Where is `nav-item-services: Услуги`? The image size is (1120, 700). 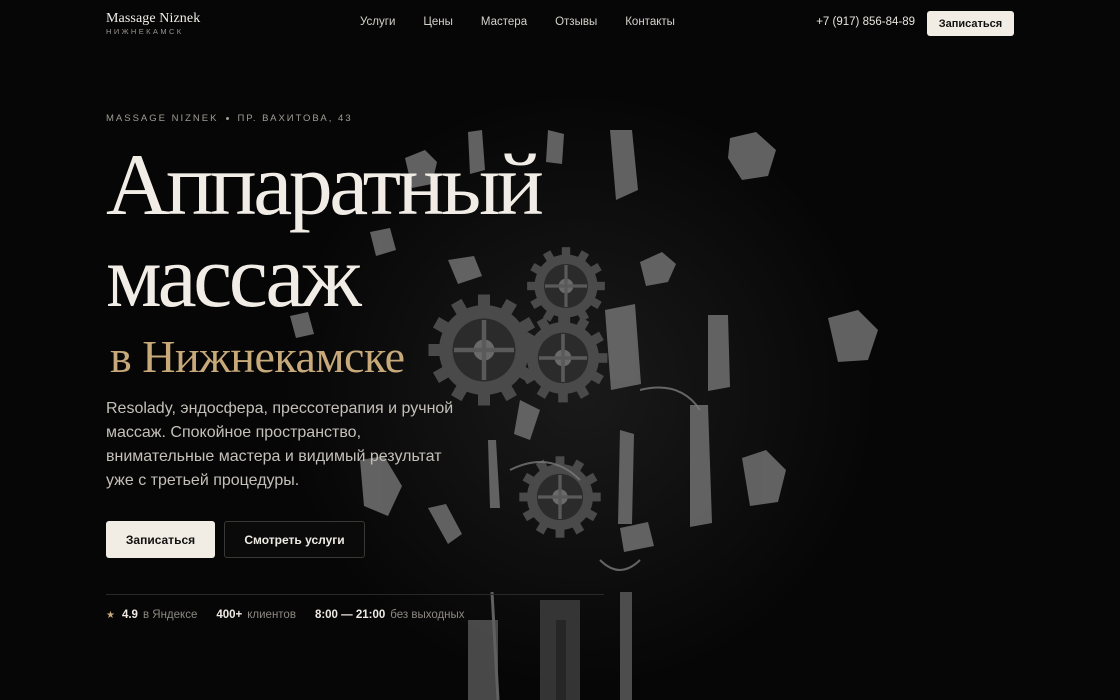
nav-item-services: Услуги is located at coordinates (377, 22).